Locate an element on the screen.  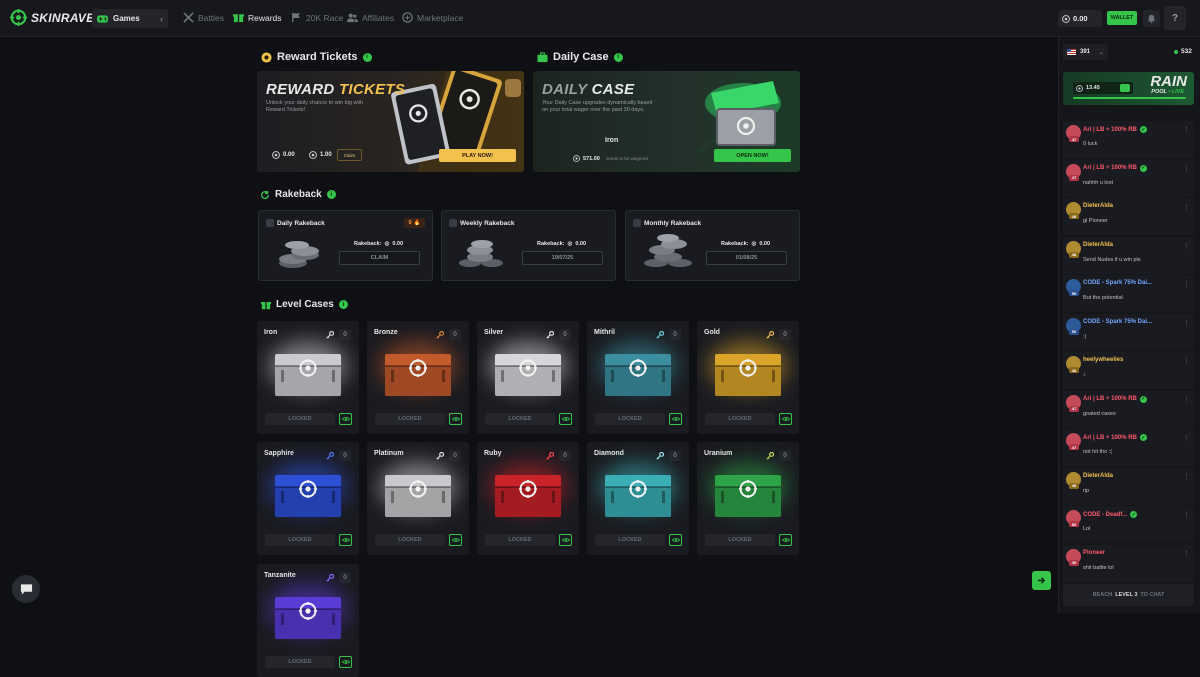
eye-icon is located at coordinates (455, 419).